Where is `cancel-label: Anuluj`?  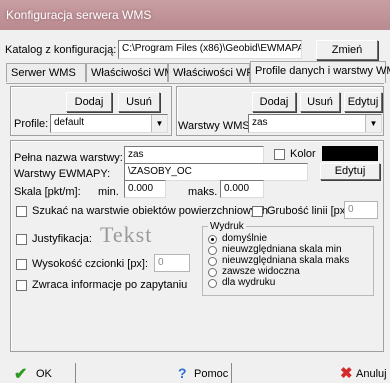 cancel-label: Anuluj is located at coordinates (371, 374).